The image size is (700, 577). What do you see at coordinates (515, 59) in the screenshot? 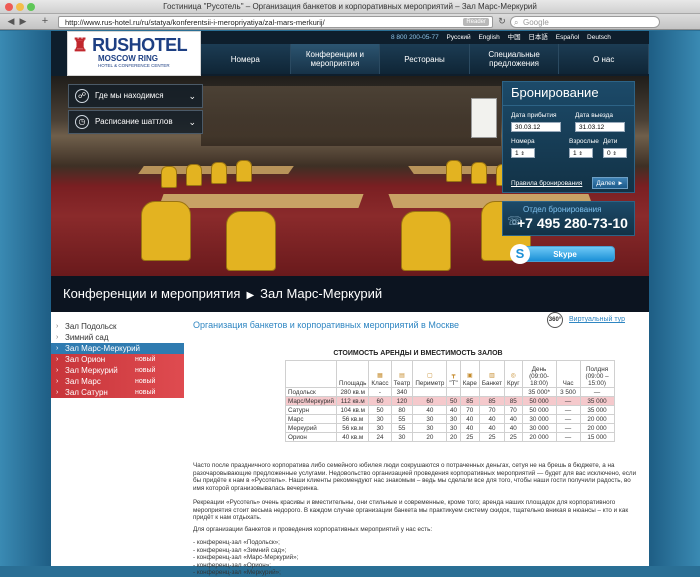
I see `nav-special-offers: Специальные предложения` at bounding box center [515, 59].